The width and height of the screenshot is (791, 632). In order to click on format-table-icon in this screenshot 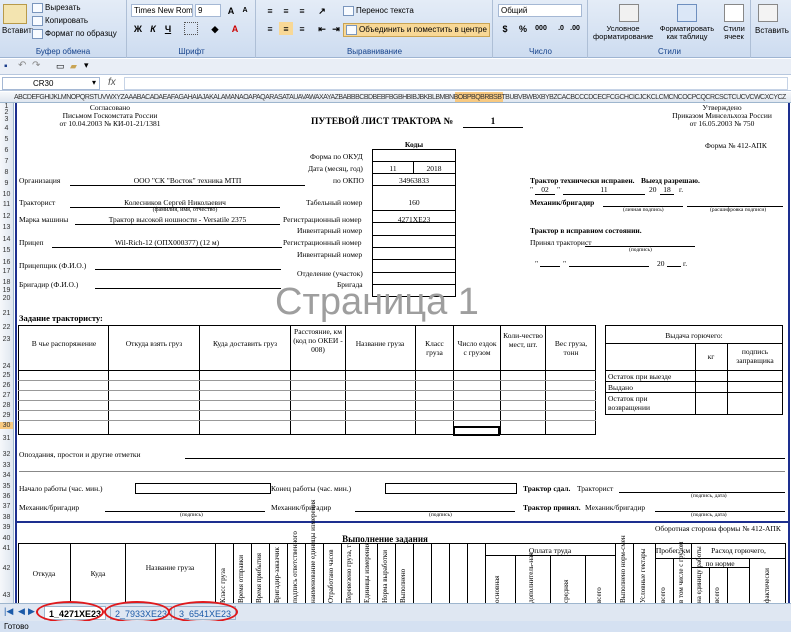, I will do `click(687, 13)`.